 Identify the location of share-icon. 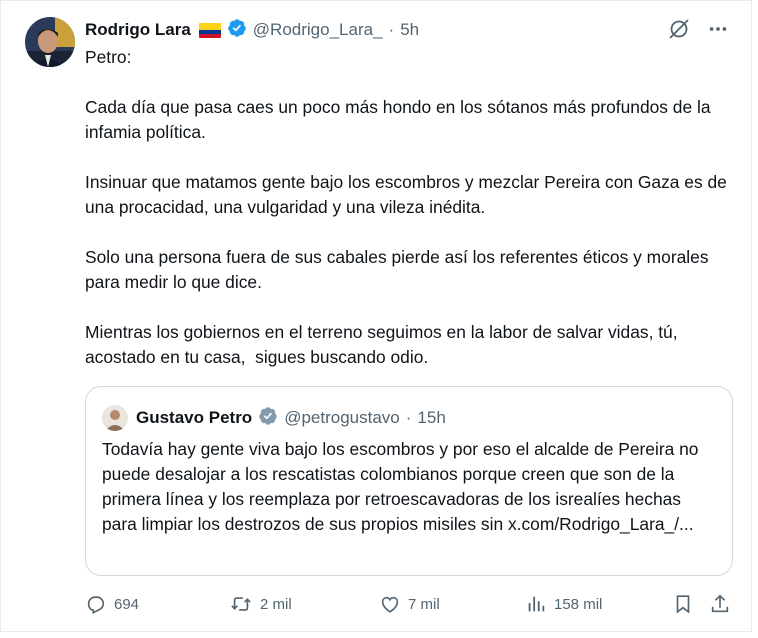
(720, 604).